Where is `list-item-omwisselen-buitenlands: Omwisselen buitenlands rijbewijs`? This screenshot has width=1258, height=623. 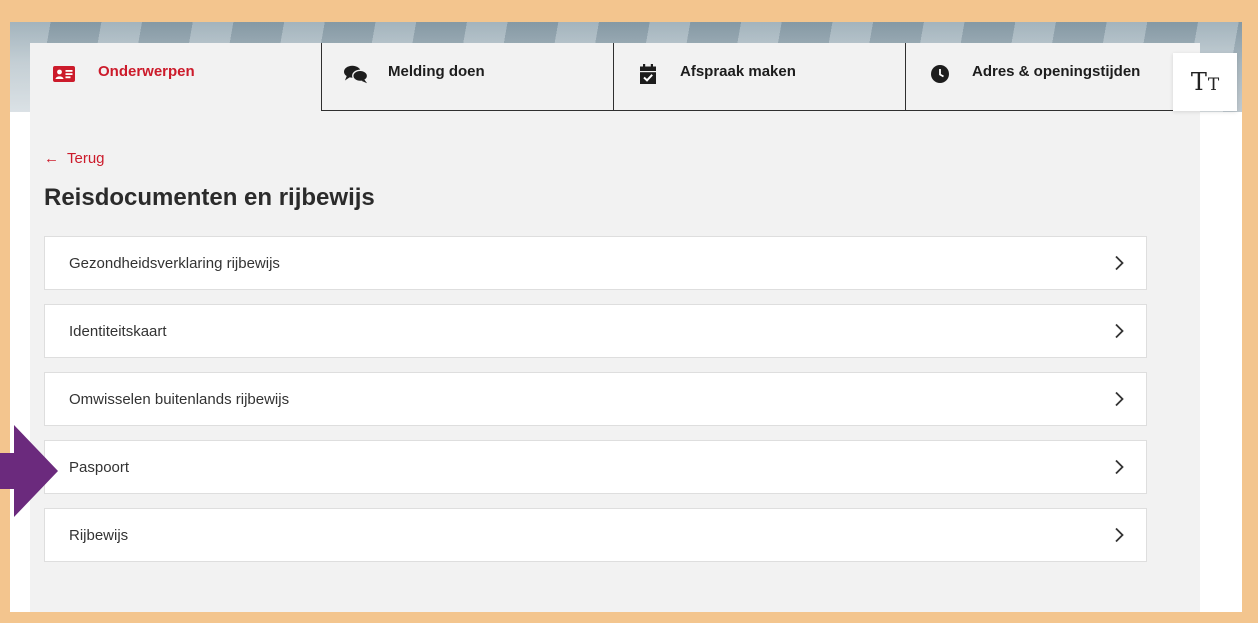 list-item-omwisselen-buitenlands: Omwisselen buitenlands rijbewijs is located at coordinates (595, 399).